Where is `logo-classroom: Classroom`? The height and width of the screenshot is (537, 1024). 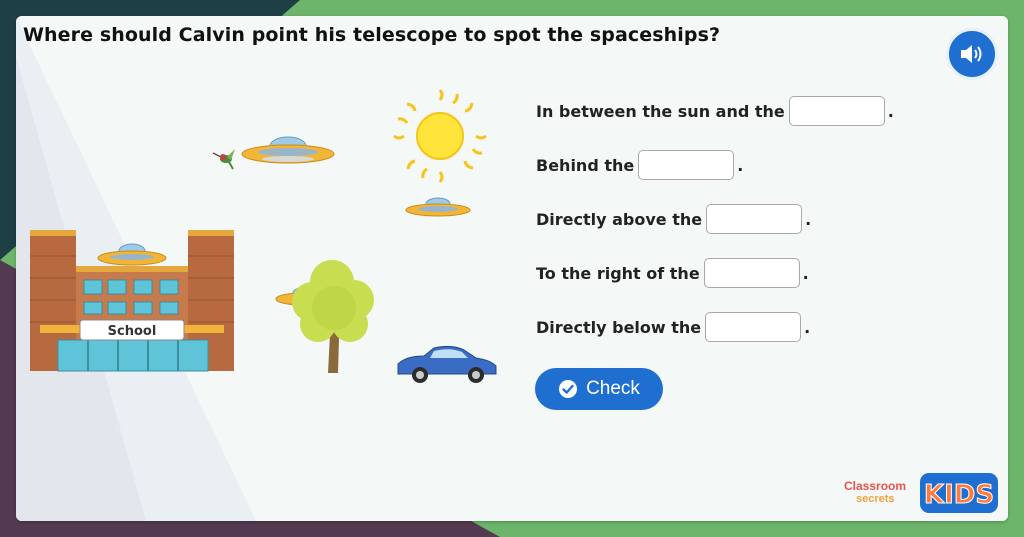
logo-classroom: Classroom is located at coordinates (875, 486).